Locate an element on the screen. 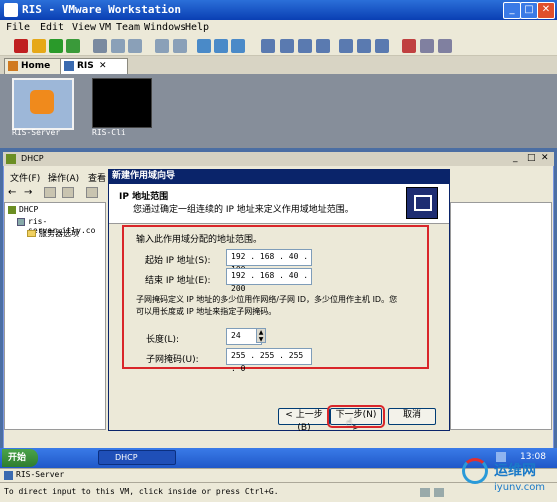  vmware-logo-icon is located at coordinates (42, 102).